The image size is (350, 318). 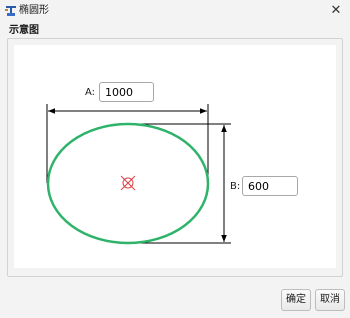 What do you see at coordinates (235, 186) in the screenshot?
I see `dim-b-label: B:` at bounding box center [235, 186].